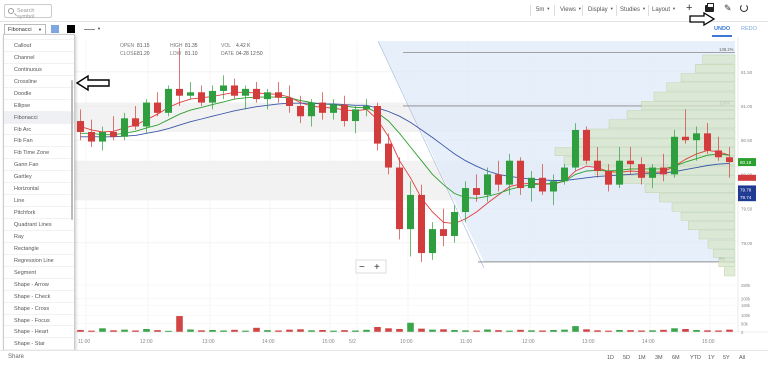 The width and height of the screenshot is (768, 365). What do you see at coordinates (39, 141) in the screenshot?
I see `menu-item-fib-fan: Fib Fan` at bounding box center [39, 141].